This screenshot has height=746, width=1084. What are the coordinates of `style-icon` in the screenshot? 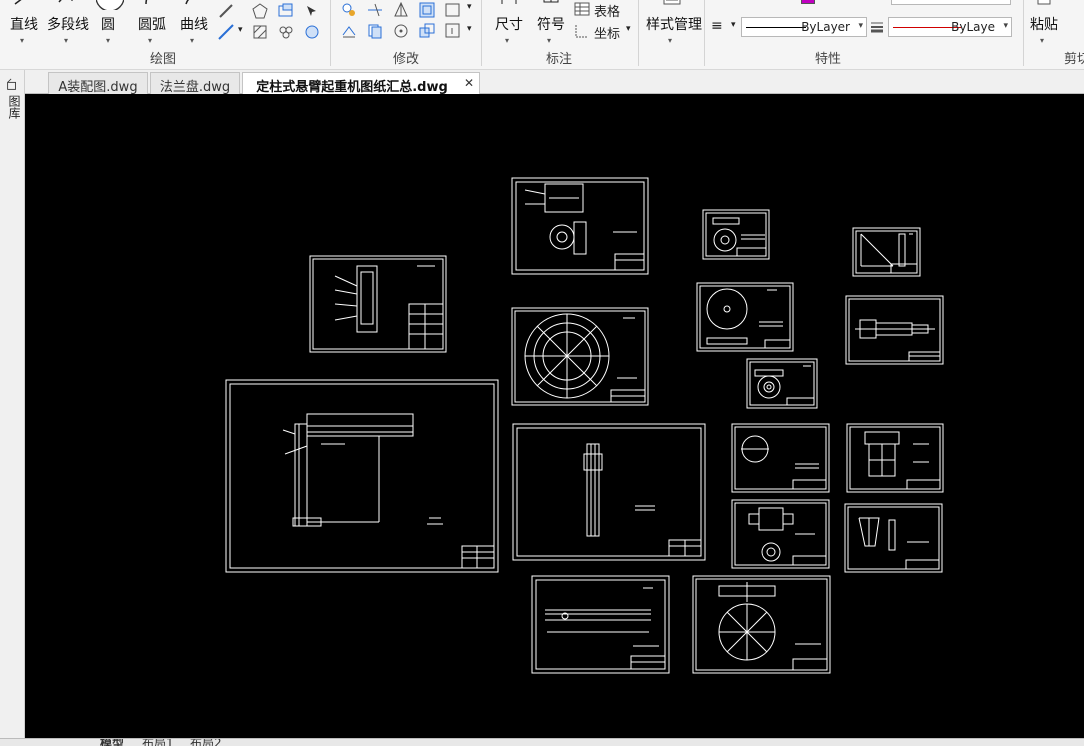 It's located at (672, 2).